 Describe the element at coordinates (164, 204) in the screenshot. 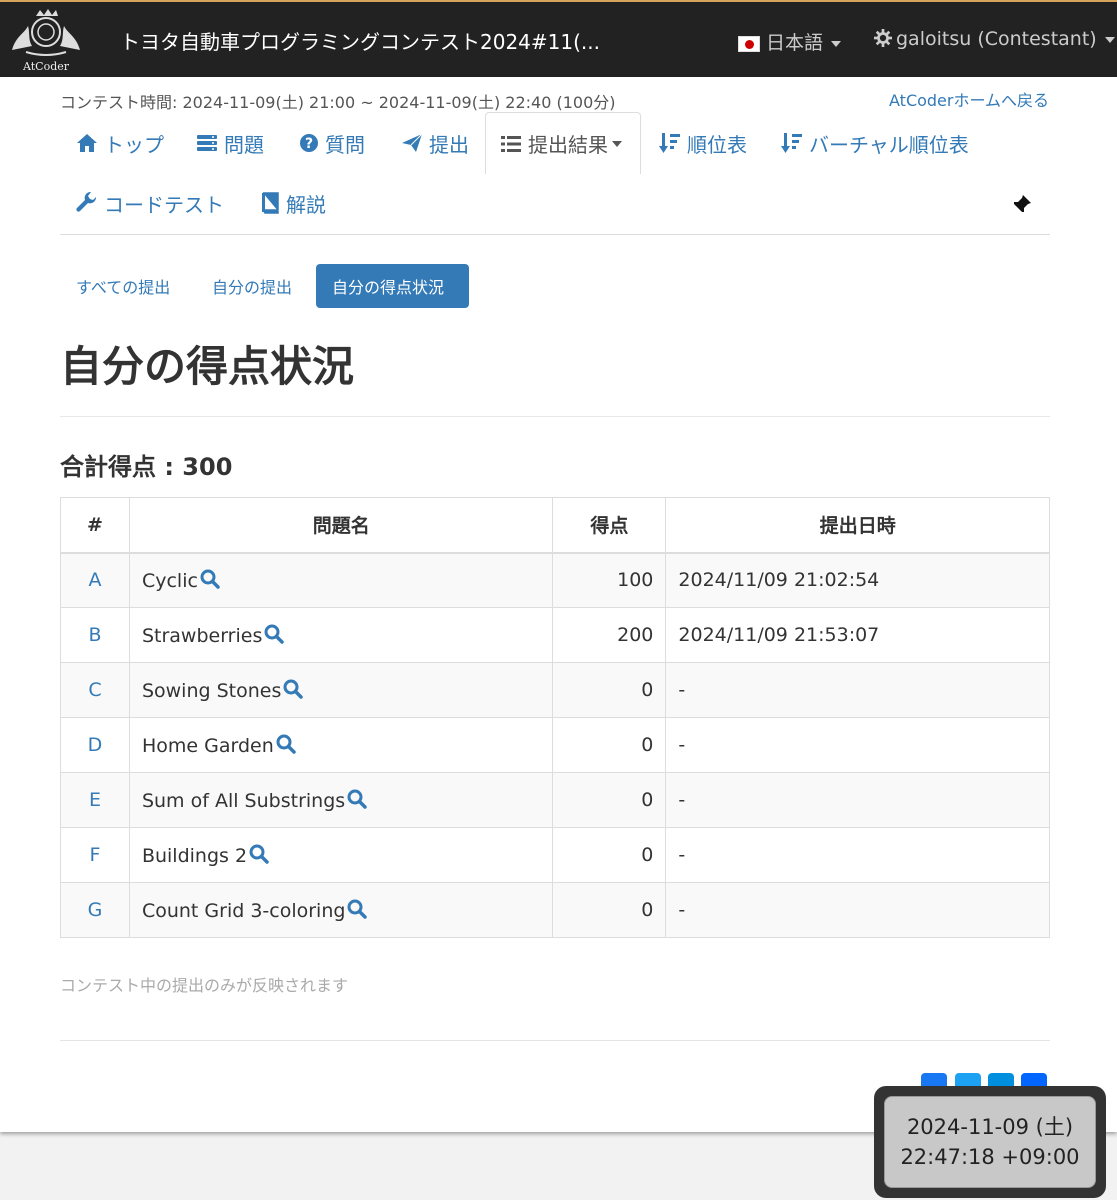

I see `tab-code-test-label: コードテスト` at that location.